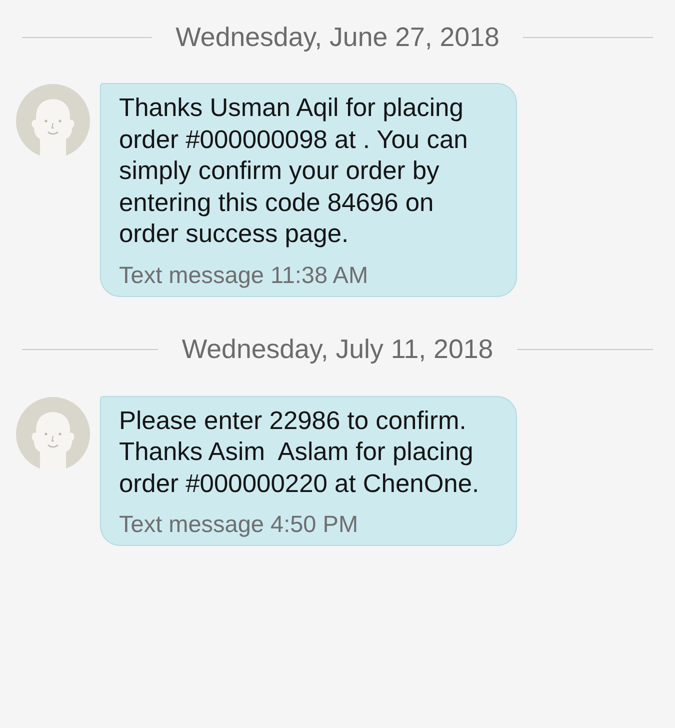  Describe the element at coordinates (338, 349) in the screenshot. I see `date-separator: Wednesday, July 11, 2018` at that location.